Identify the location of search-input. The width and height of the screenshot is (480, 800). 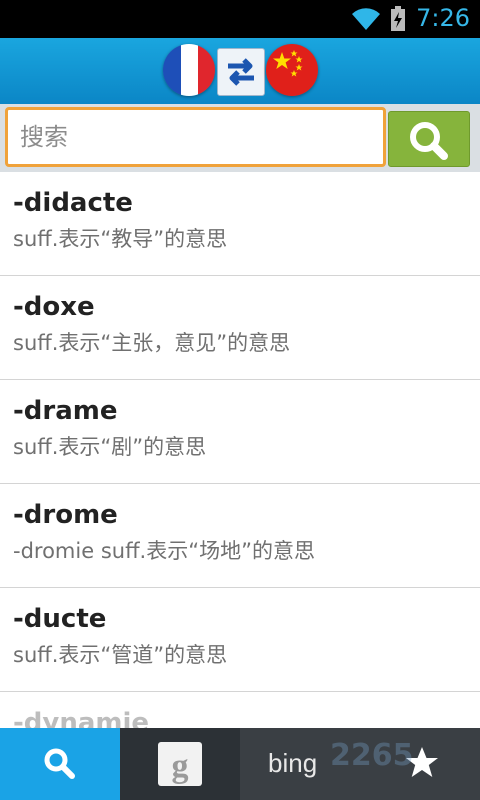
(195, 137).